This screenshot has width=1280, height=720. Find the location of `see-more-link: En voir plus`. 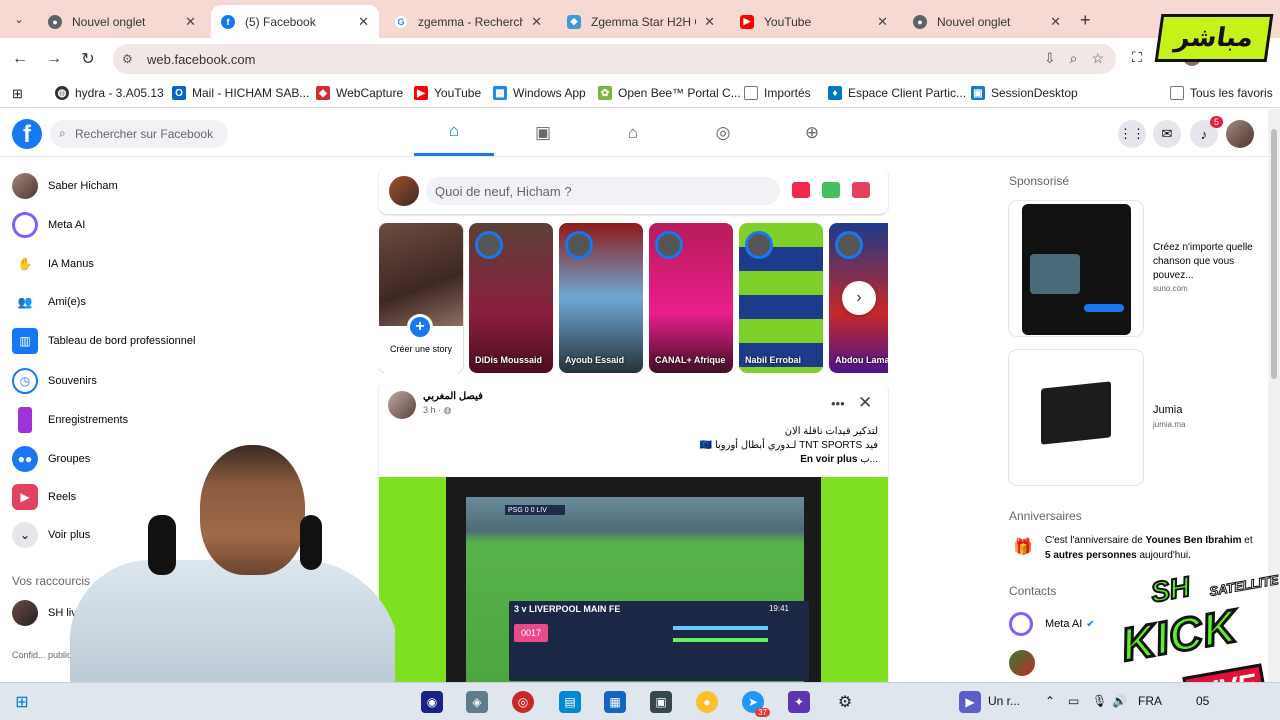

see-more-link: En voir plus is located at coordinates (828, 459).